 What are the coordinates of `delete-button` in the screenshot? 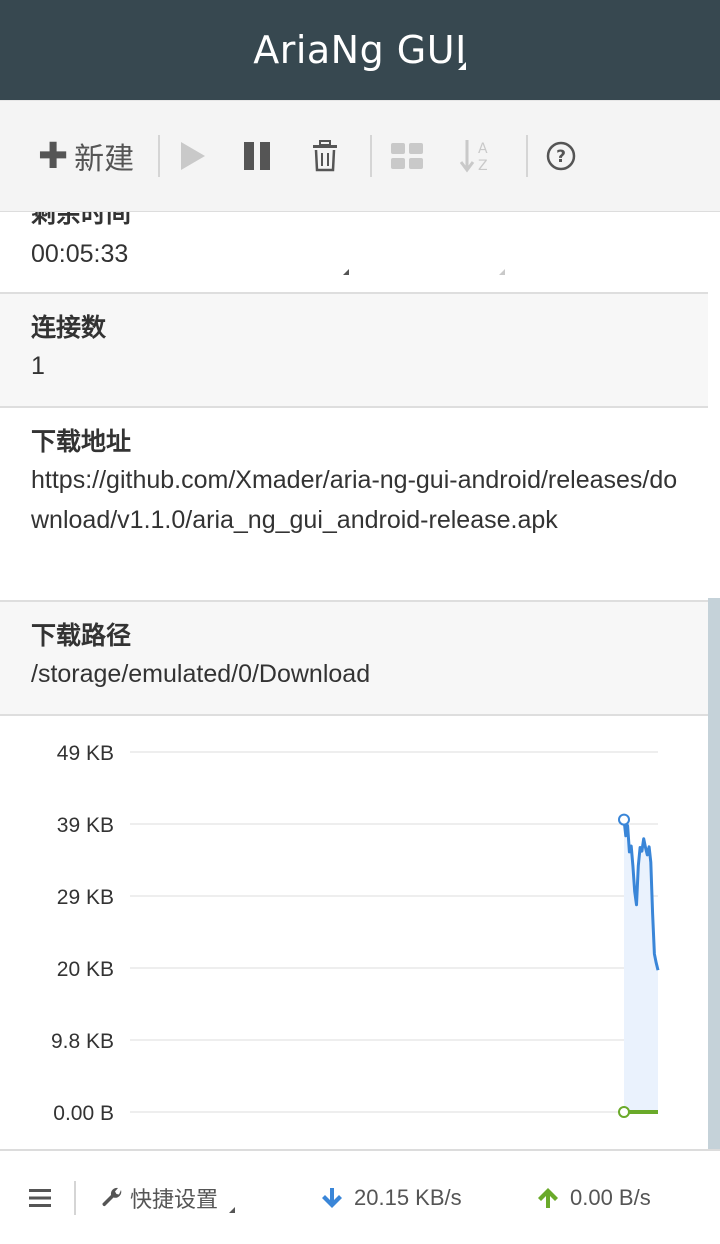 It's located at (325, 156).